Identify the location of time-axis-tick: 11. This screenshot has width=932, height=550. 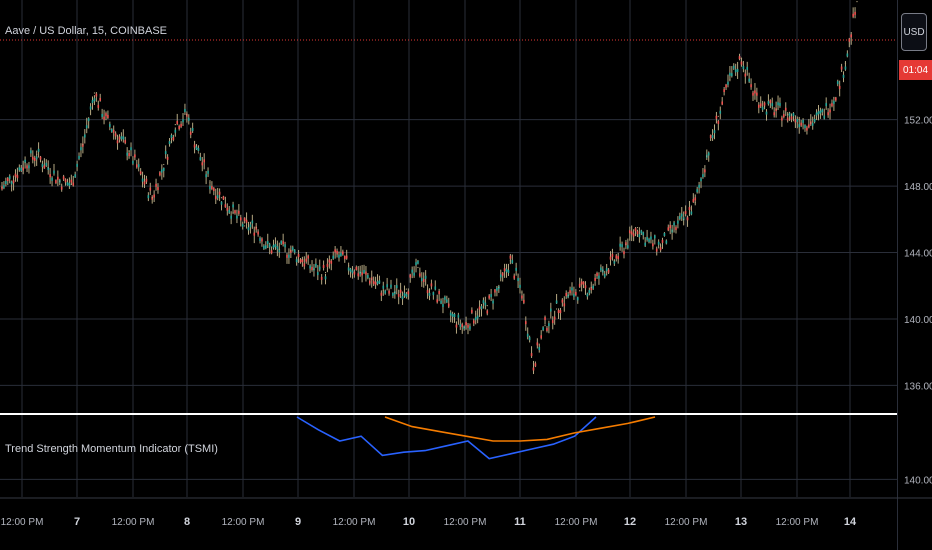
(520, 522).